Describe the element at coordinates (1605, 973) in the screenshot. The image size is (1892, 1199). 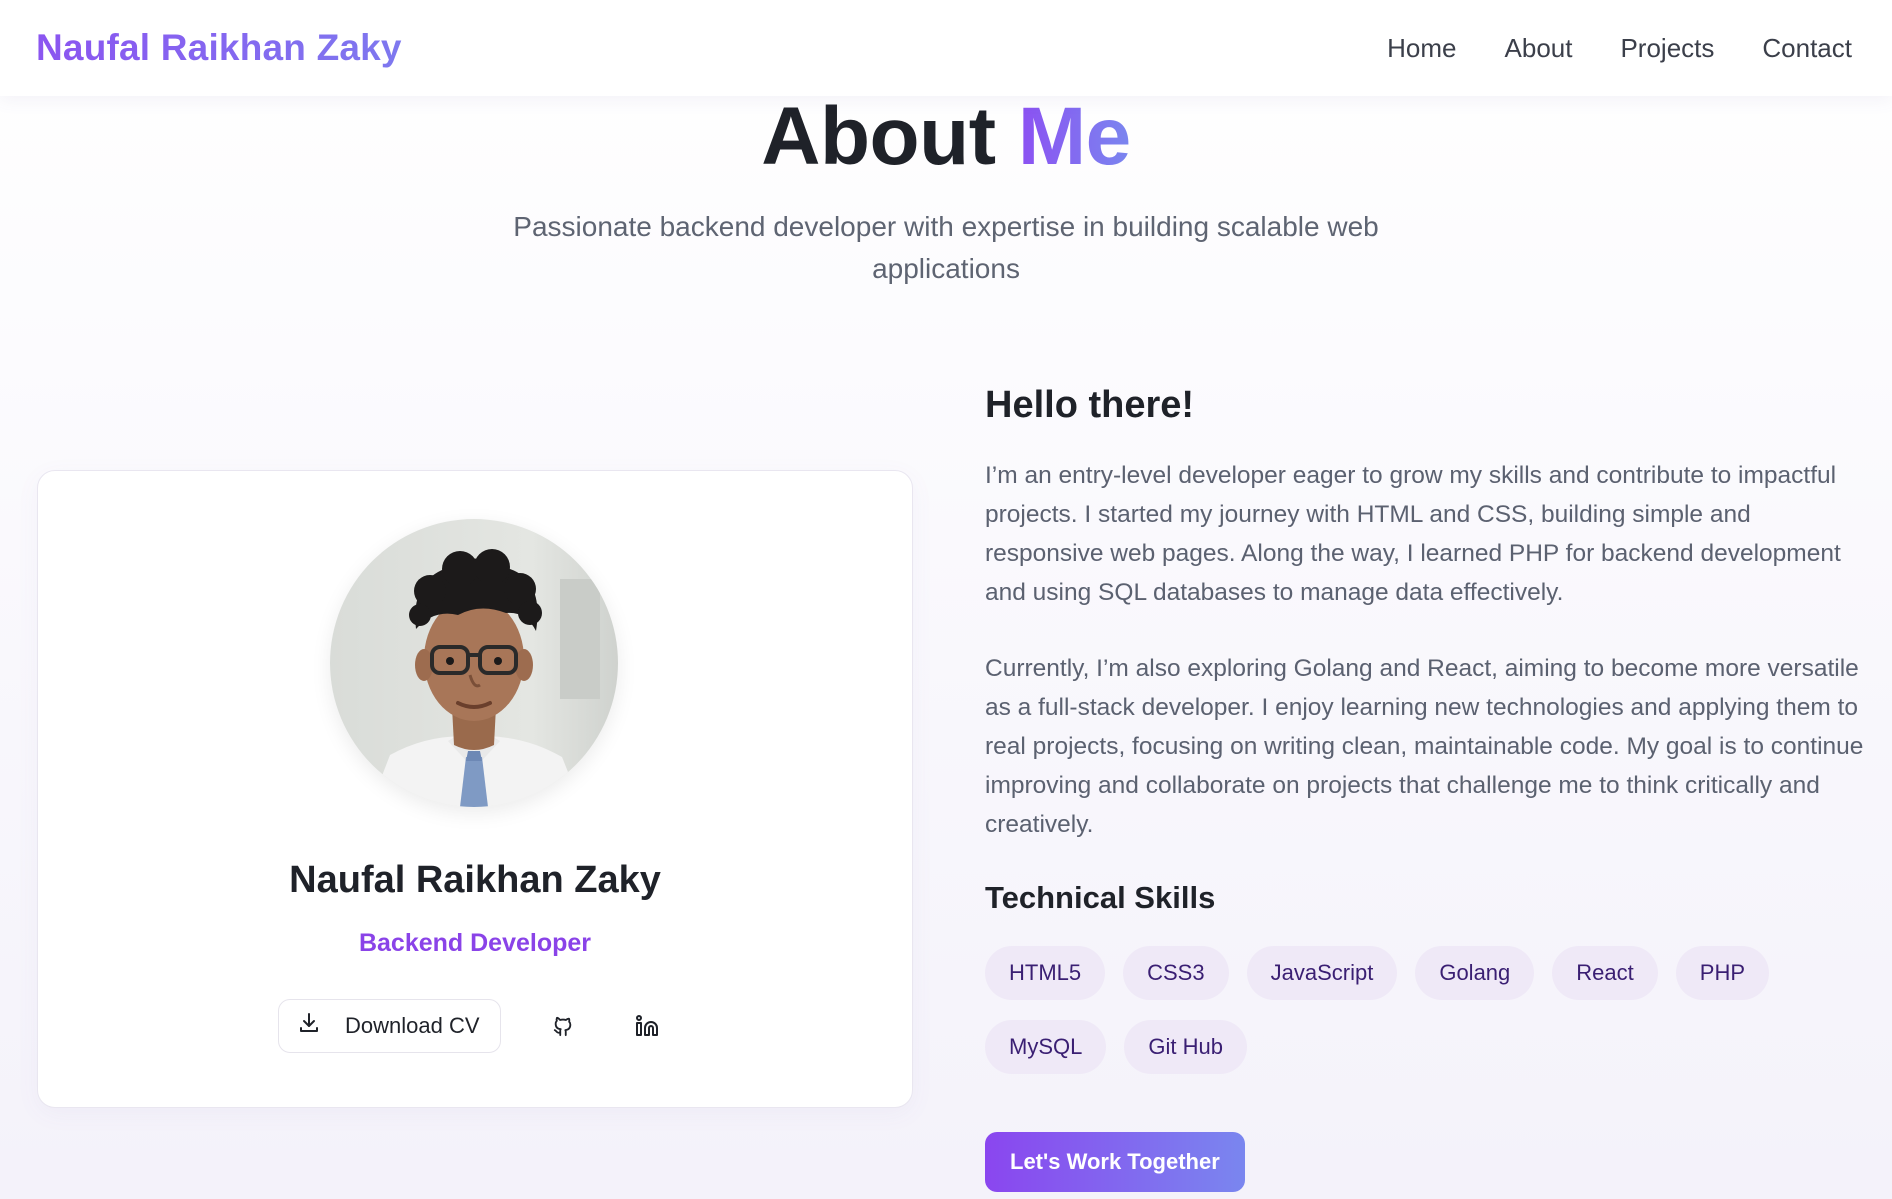
I see `skill-tag-react: React` at that location.